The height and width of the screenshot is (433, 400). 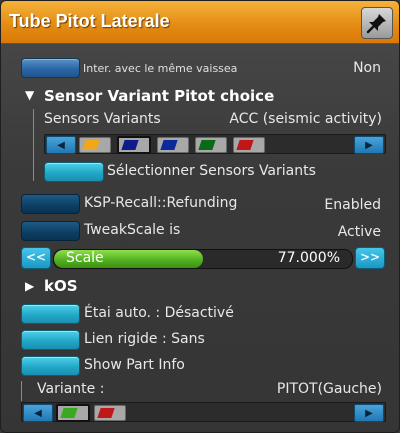 What do you see at coordinates (359, 232) in the screenshot?
I see `tweakscale-value: Active` at bounding box center [359, 232].